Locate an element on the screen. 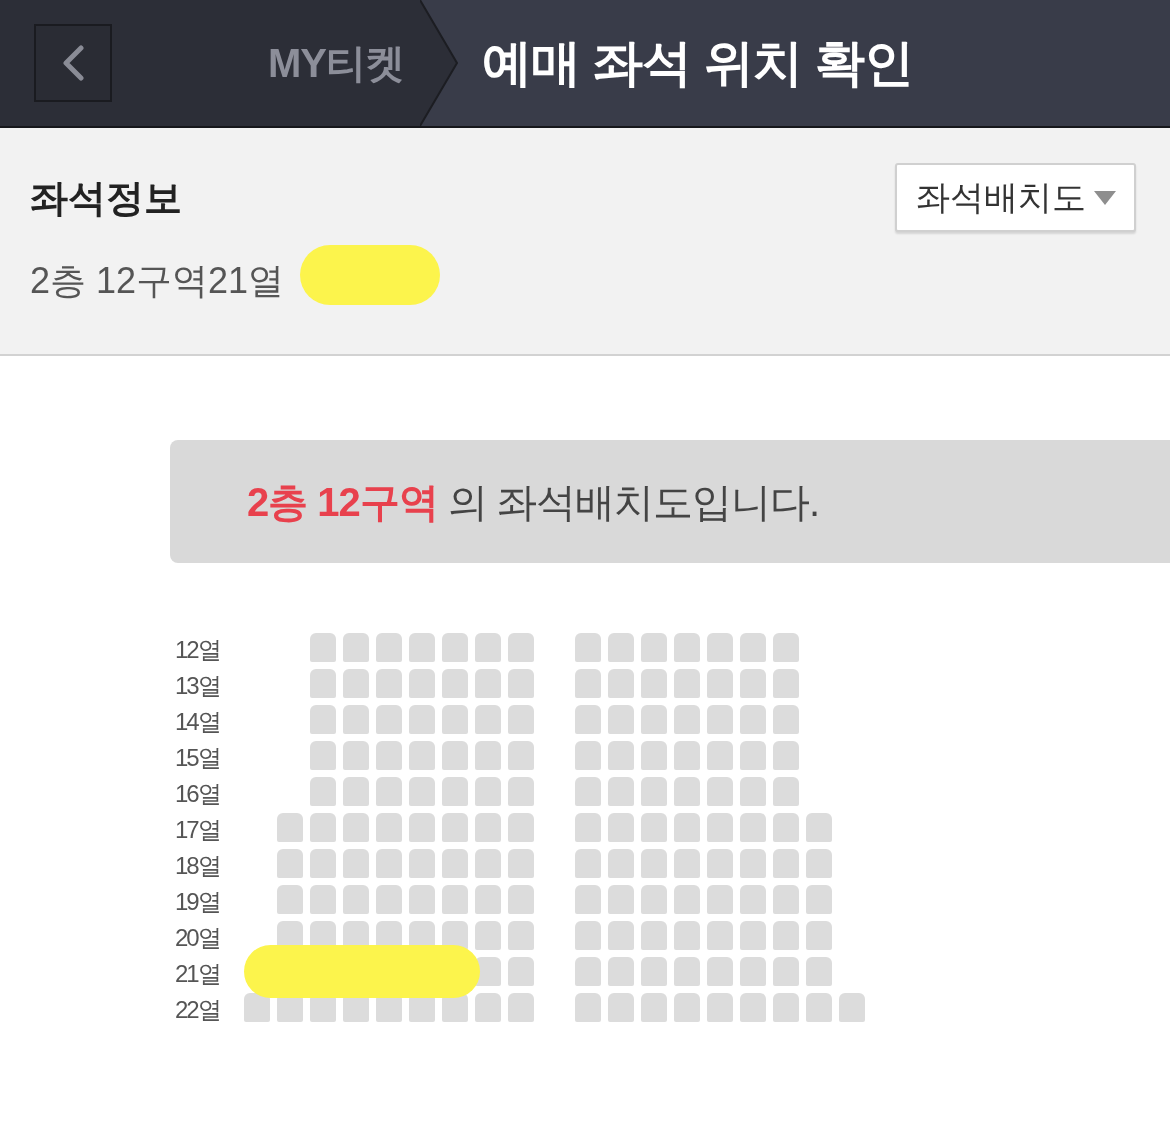  row-label: 18열 is located at coordinates (198, 866).